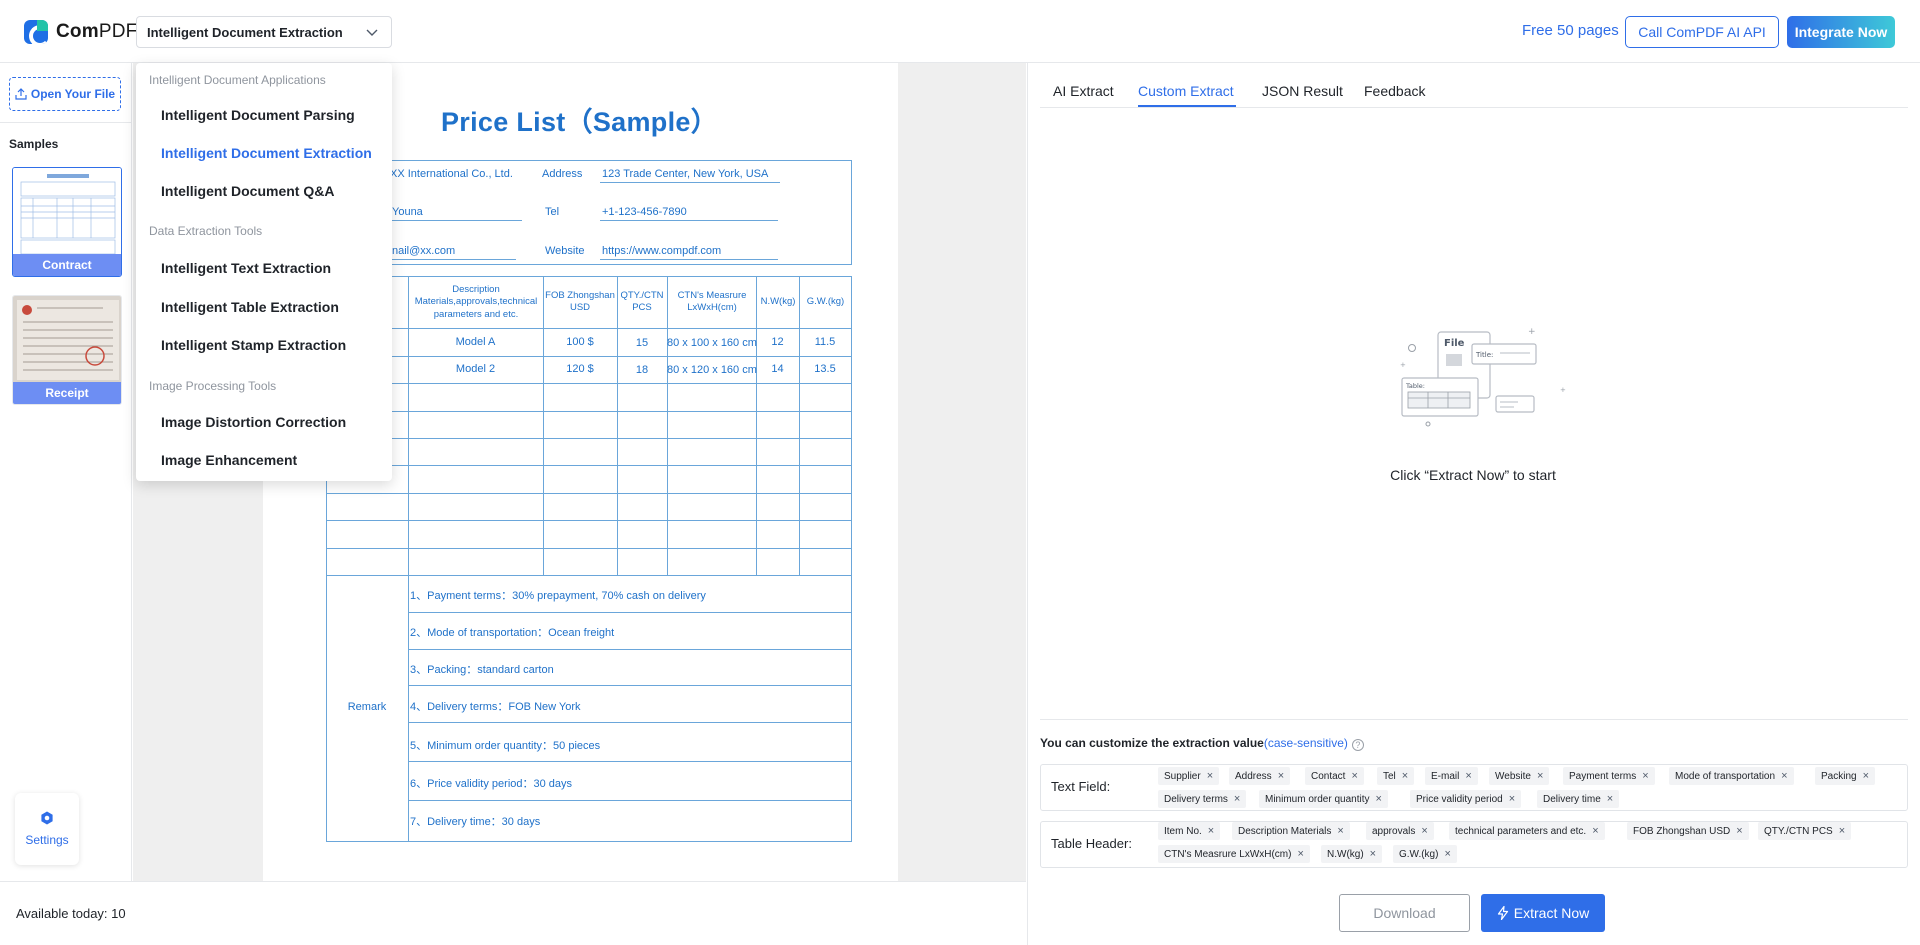  What do you see at coordinates (258, 115) in the screenshot?
I see `menu-item-document-parsing: Intelligent Document Parsing` at bounding box center [258, 115].